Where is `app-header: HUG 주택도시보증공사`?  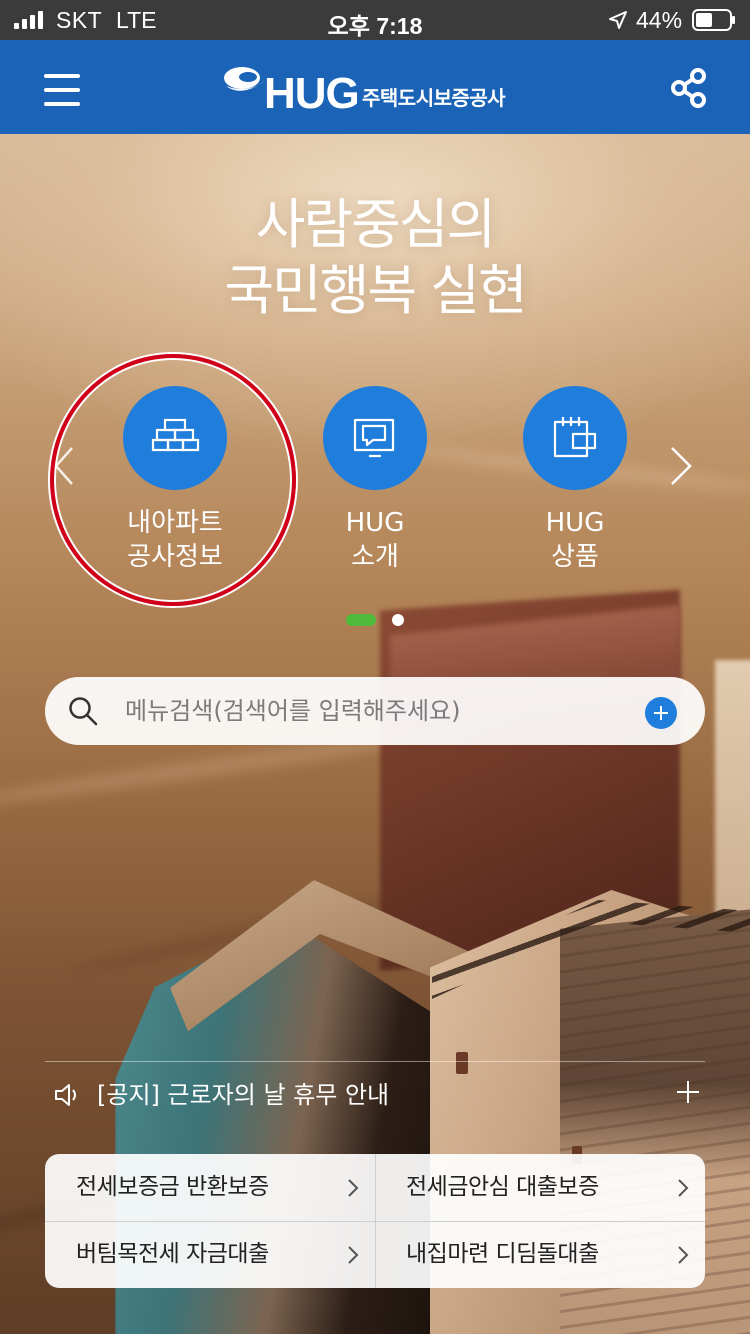
app-header: HUG 주택도시보증공사 is located at coordinates (375, 87).